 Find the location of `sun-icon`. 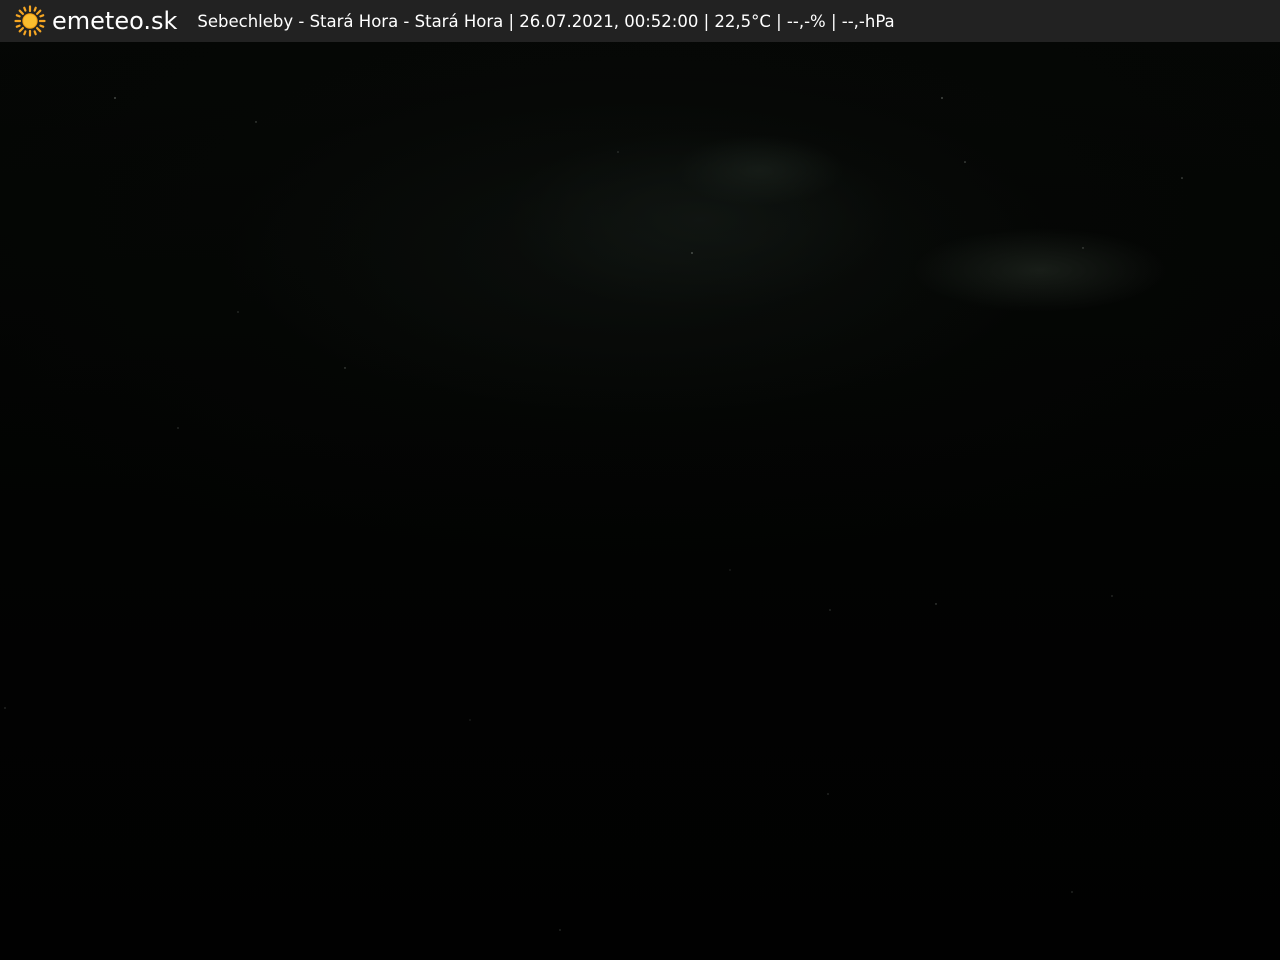

sun-icon is located at coordinates (30, 21).